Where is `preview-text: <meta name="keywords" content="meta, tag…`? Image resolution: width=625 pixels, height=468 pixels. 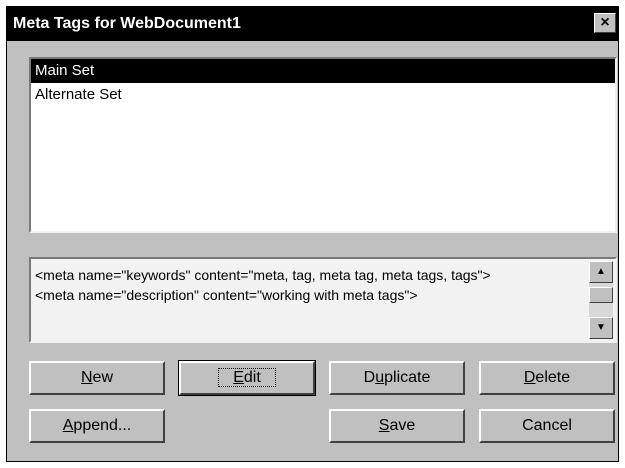
preview-text: <meta name="keywords" content="meta, tag… is located at coordinates (310, 285).